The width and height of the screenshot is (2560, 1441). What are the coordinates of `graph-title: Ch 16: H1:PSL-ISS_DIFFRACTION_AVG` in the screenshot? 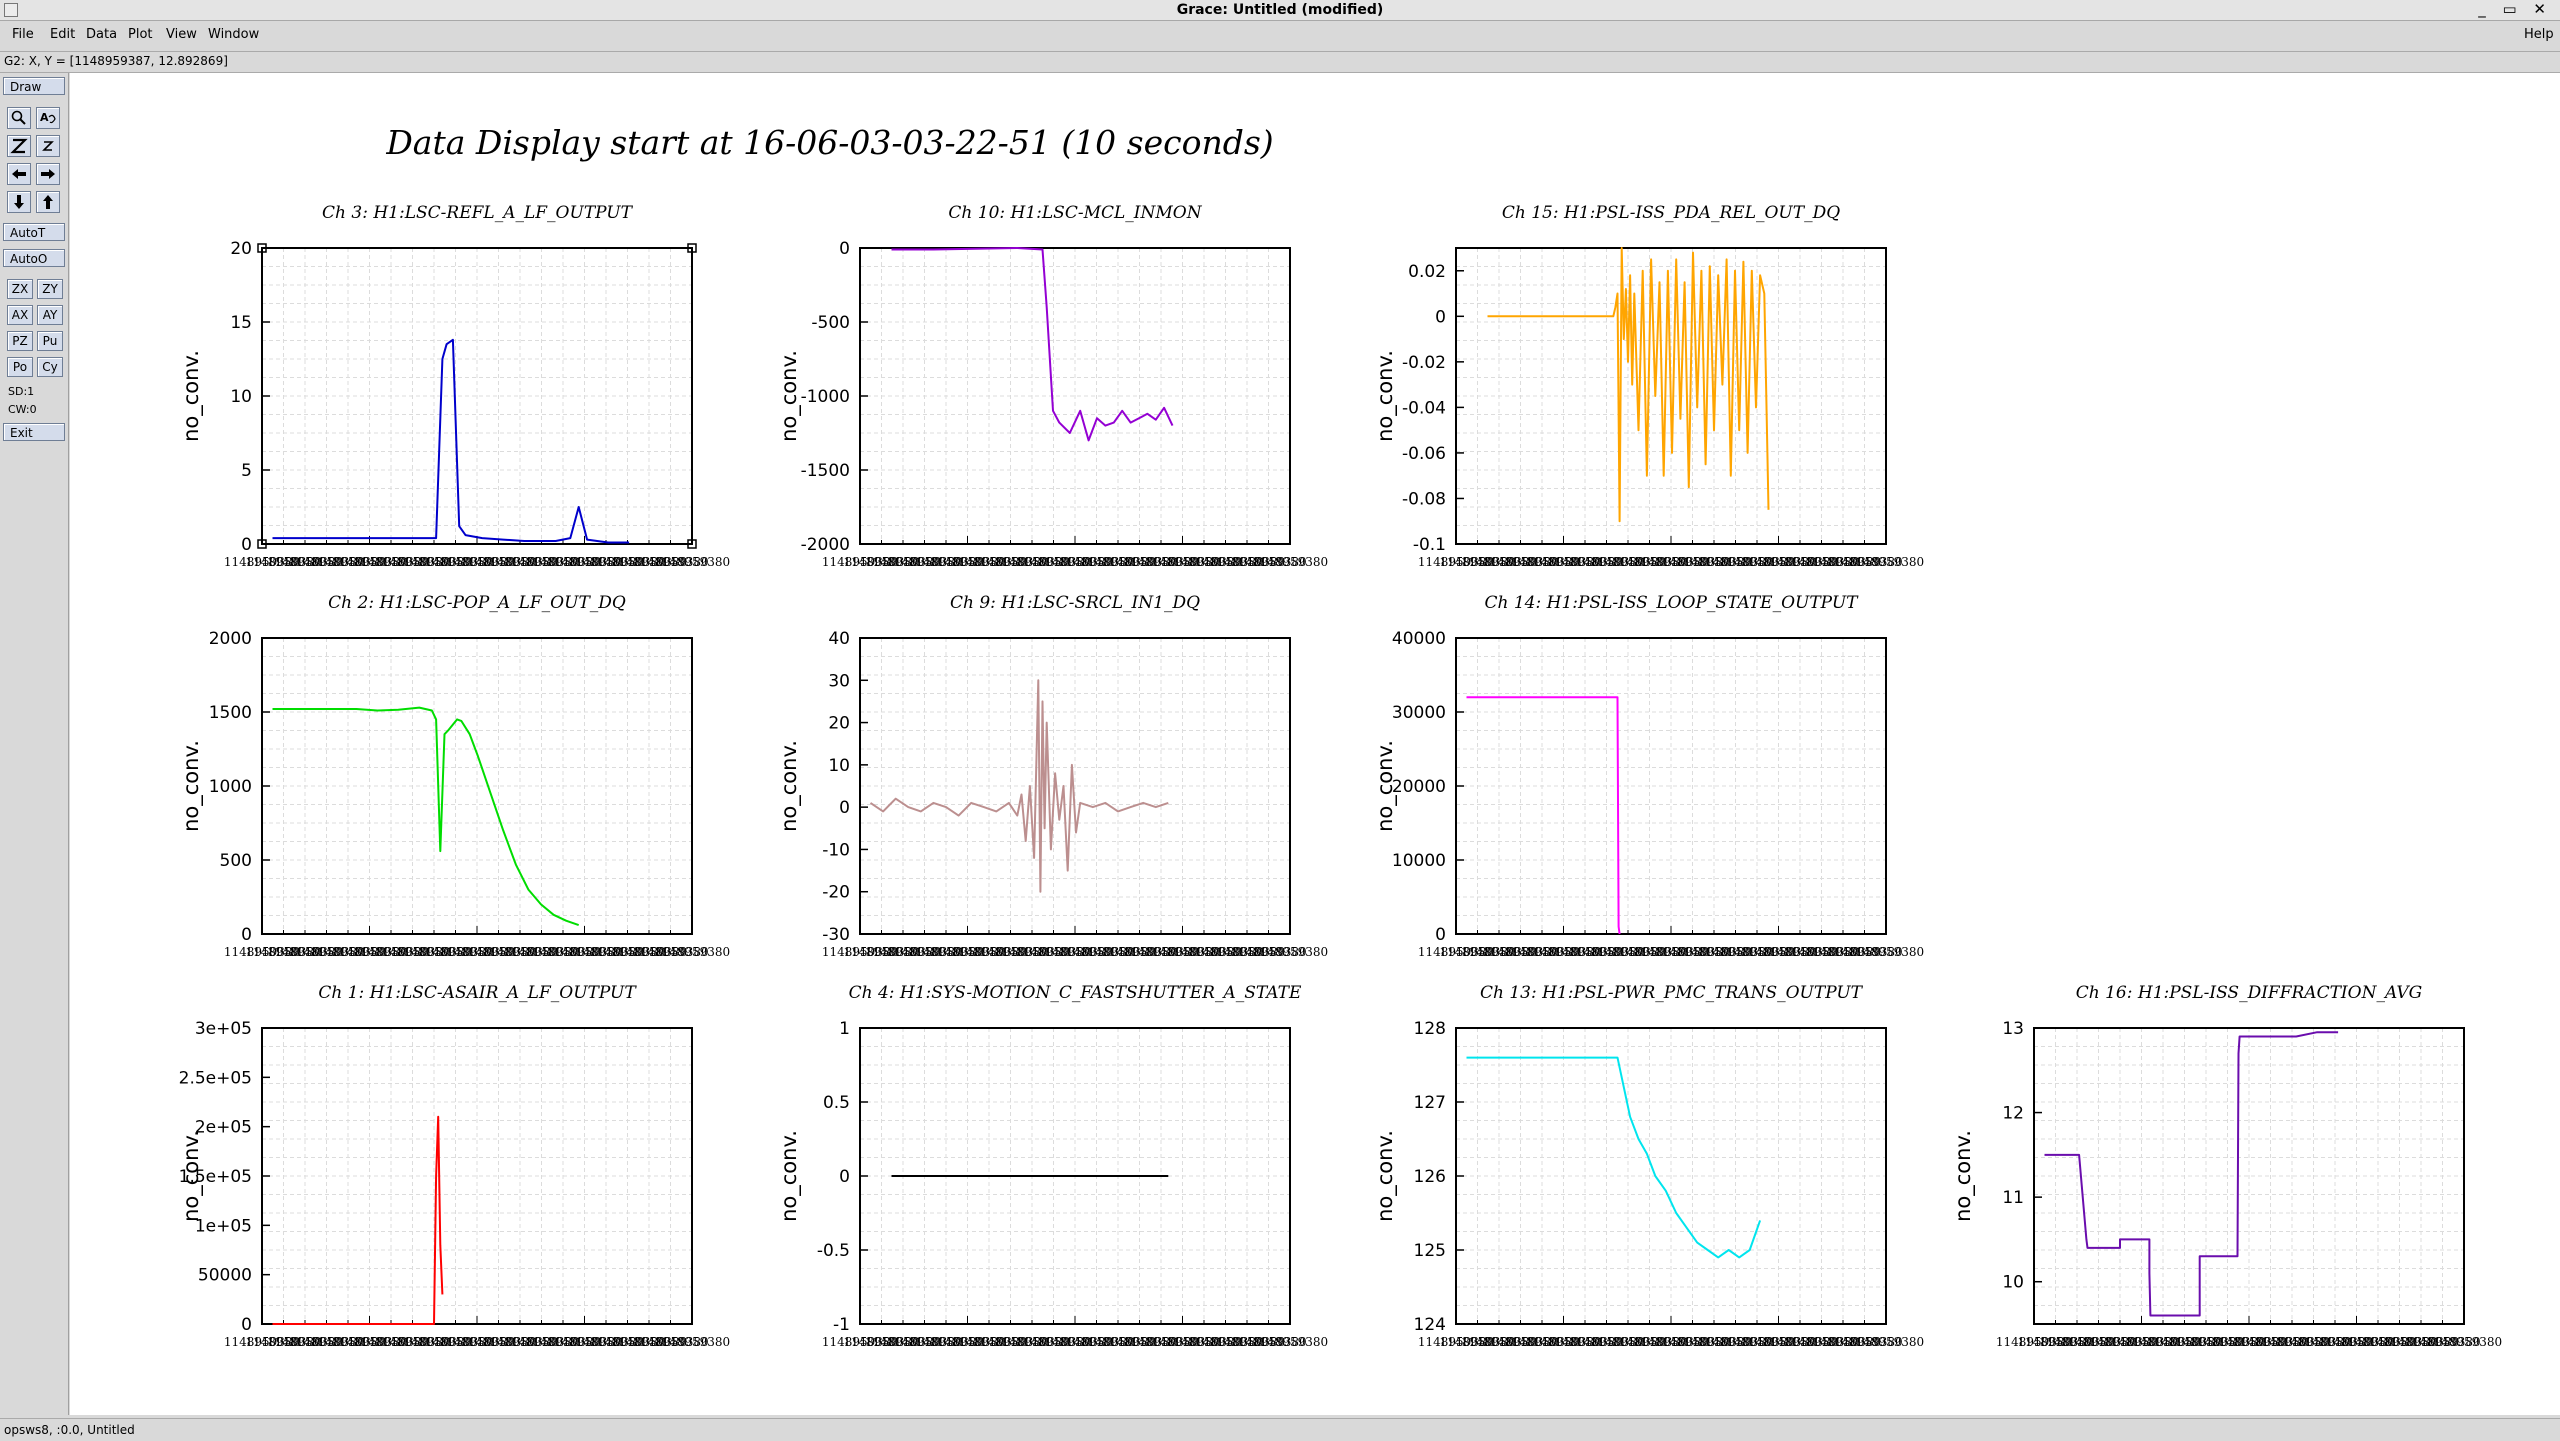 It's located at (2249, 993).